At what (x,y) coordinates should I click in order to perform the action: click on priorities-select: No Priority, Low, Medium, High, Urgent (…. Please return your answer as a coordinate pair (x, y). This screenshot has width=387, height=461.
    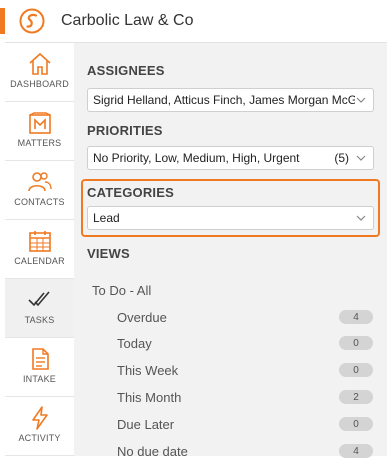
    Looking at the image, I should click on (230, 158).